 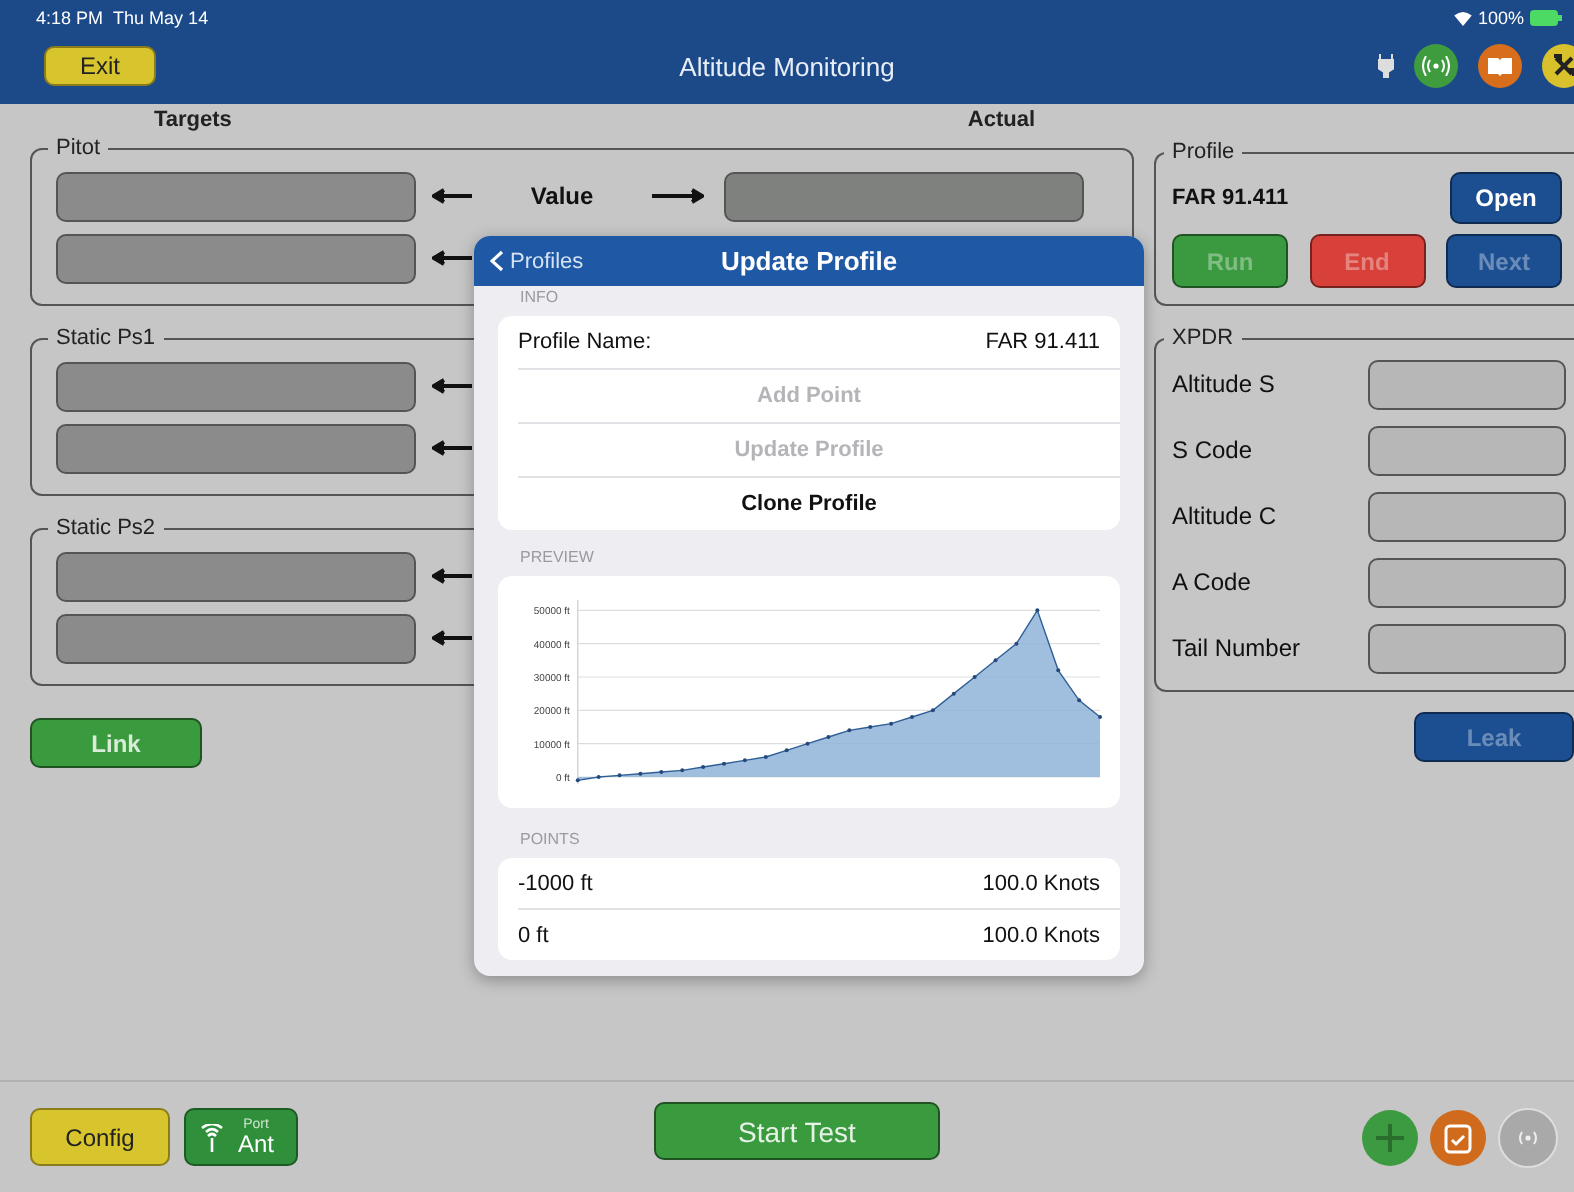 What do you see at coordinates (106, 338) in the screenshot?
I see `group-title: Static Ps1` at bounding box center [106, 338].